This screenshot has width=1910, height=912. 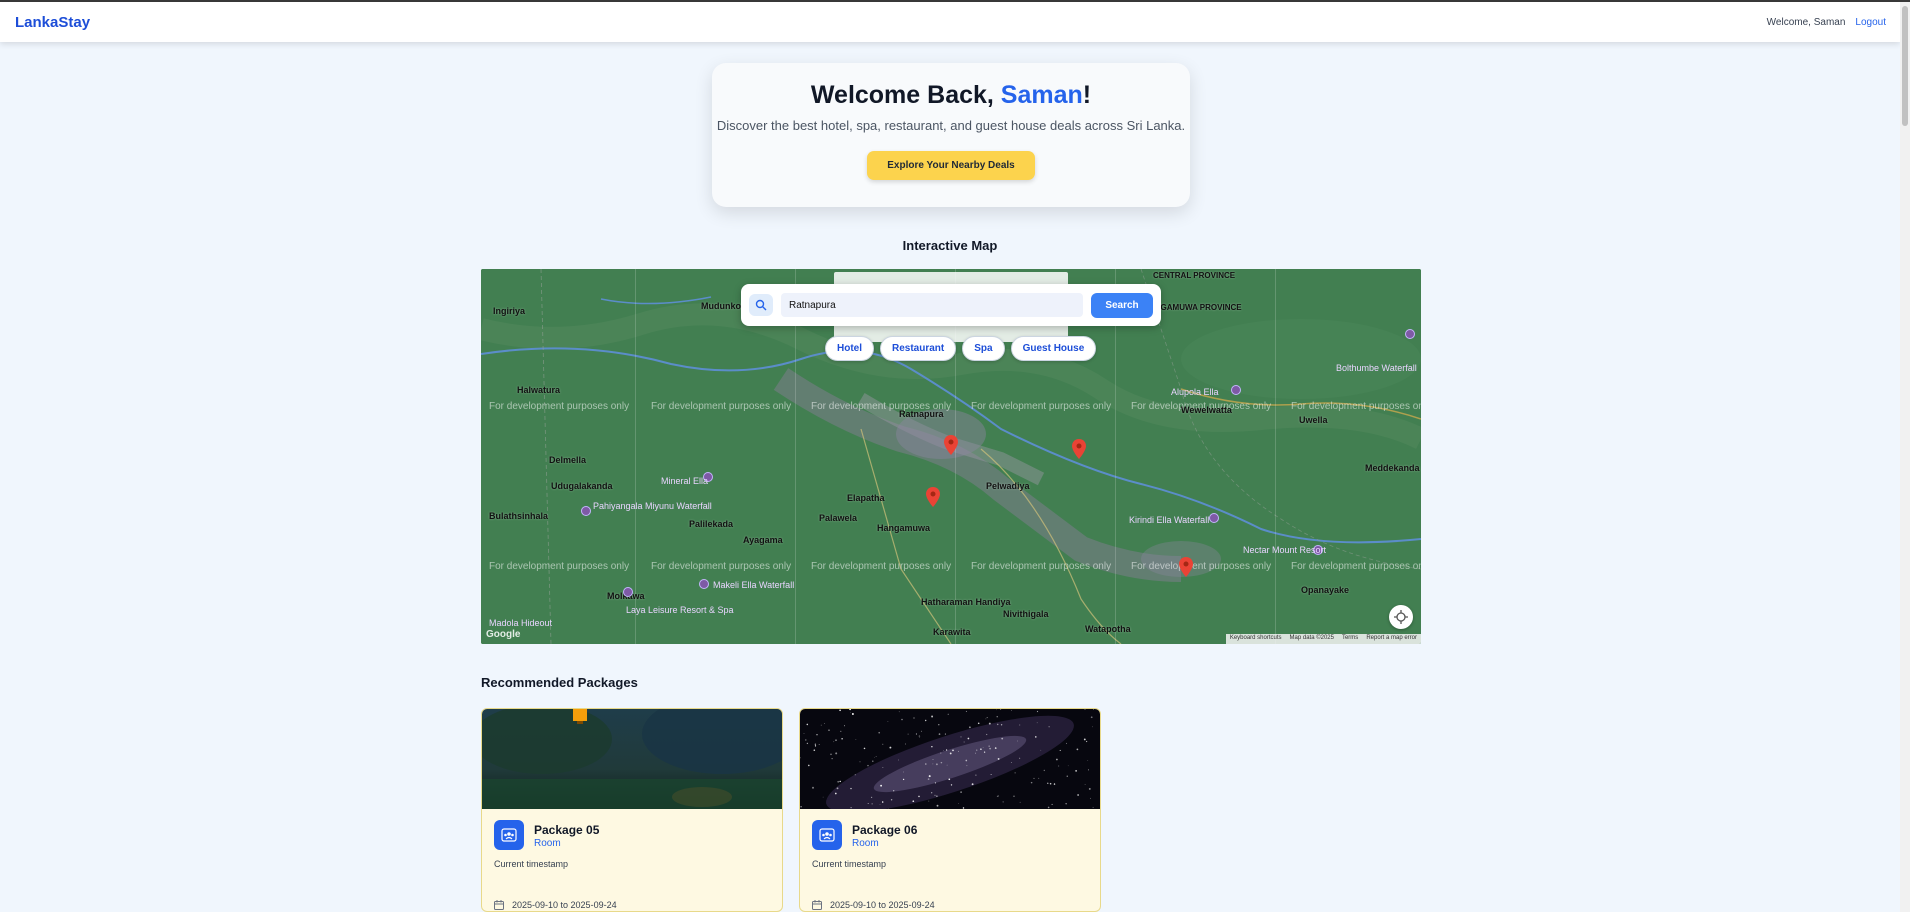 I want to click on keyboard-shortcuts-link: Keyboard shortcuts, so click(x=1256, y=639).